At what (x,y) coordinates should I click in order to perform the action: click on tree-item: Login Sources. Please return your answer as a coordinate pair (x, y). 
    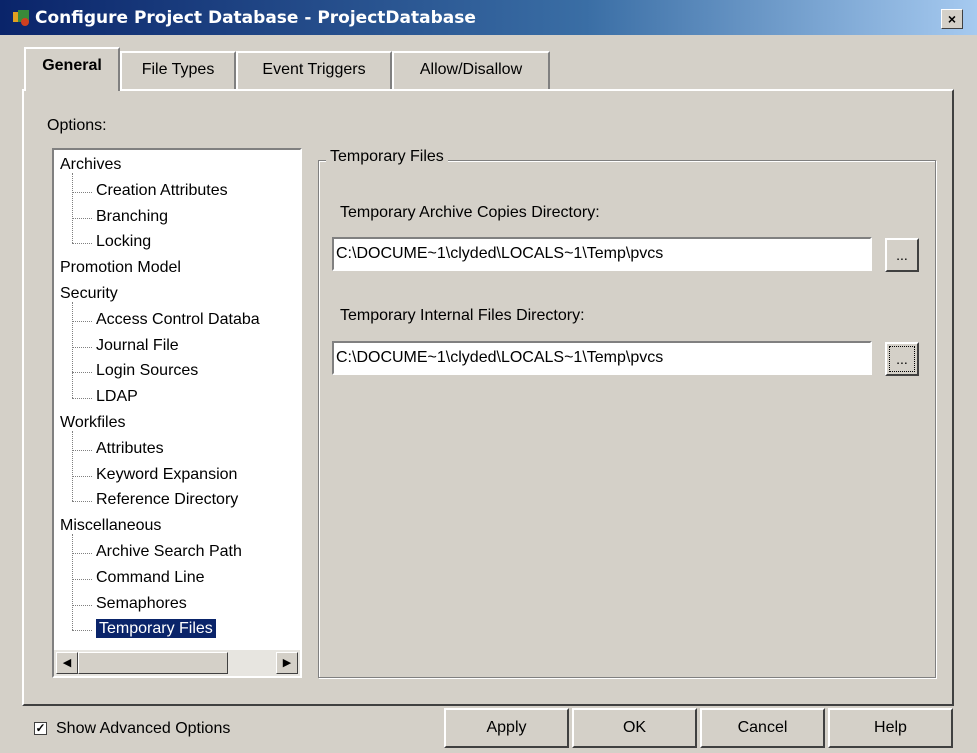
    Looking at the image, I should click on (147, 371).